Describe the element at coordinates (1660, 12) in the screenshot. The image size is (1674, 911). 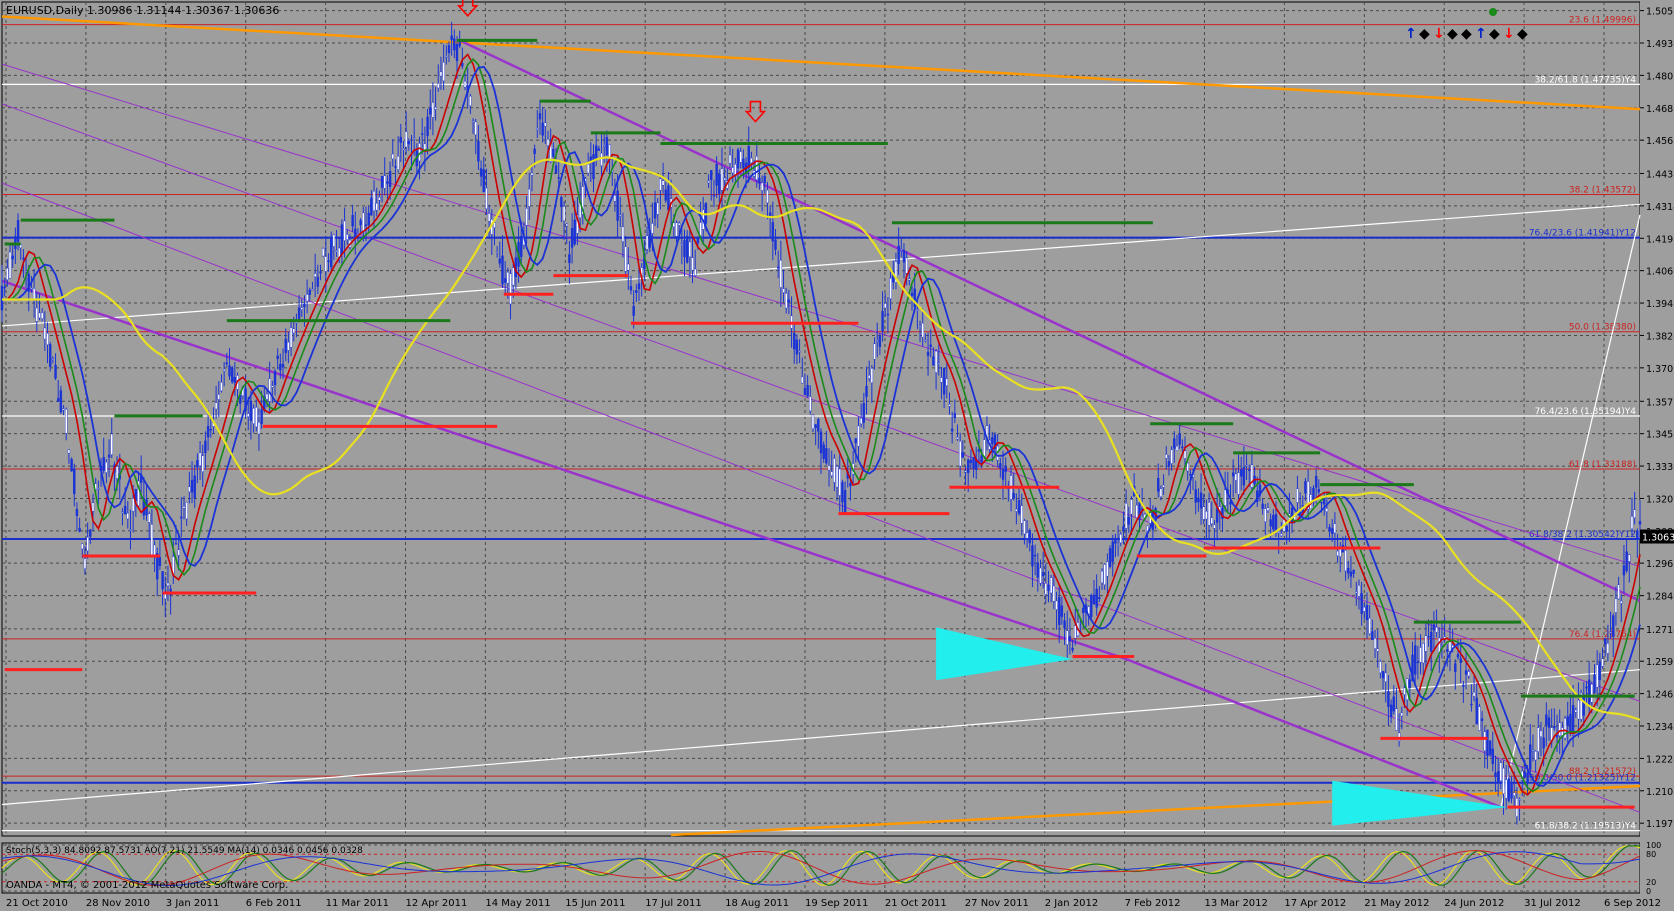
I see `y-tick-label: 1.50525` at that location.